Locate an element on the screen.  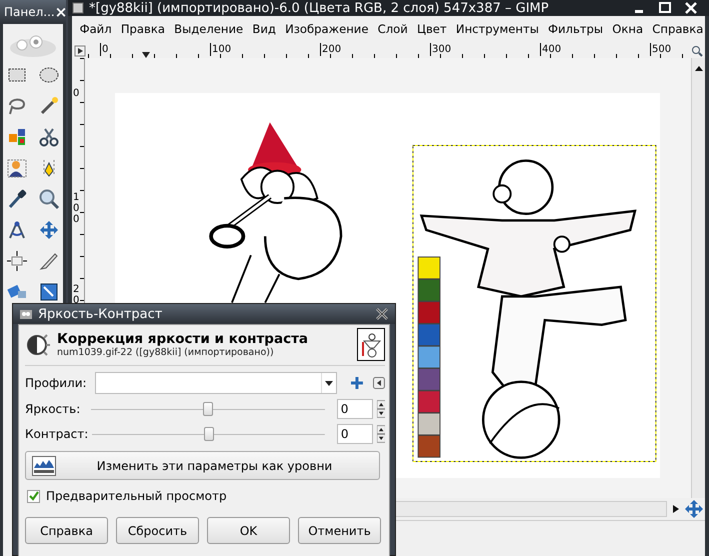
slider-label: Контраст: is located at coordinates (56, 434).